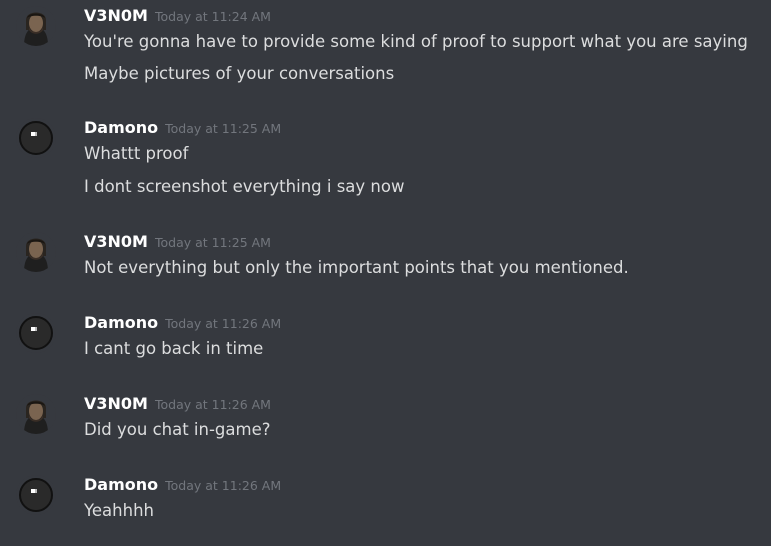 Image resolution: width=771 pixels, height=546 pixels. Describe the element at coordinates (174, 348) in the screenshot. I see `message-text: I cant go back in time` at that location.